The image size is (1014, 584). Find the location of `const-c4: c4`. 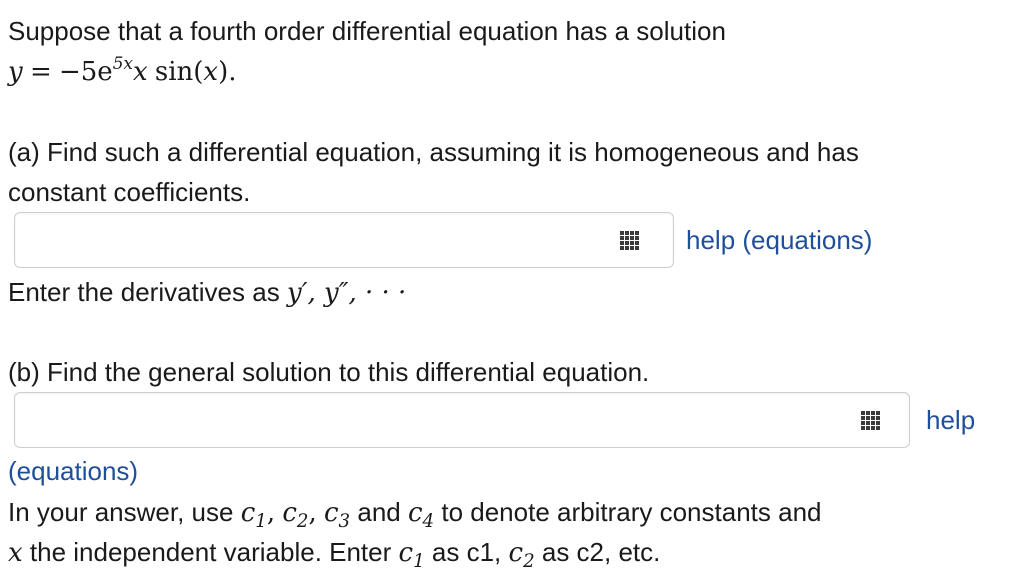

const-c4: c4 is located at coordinates (420, 514).